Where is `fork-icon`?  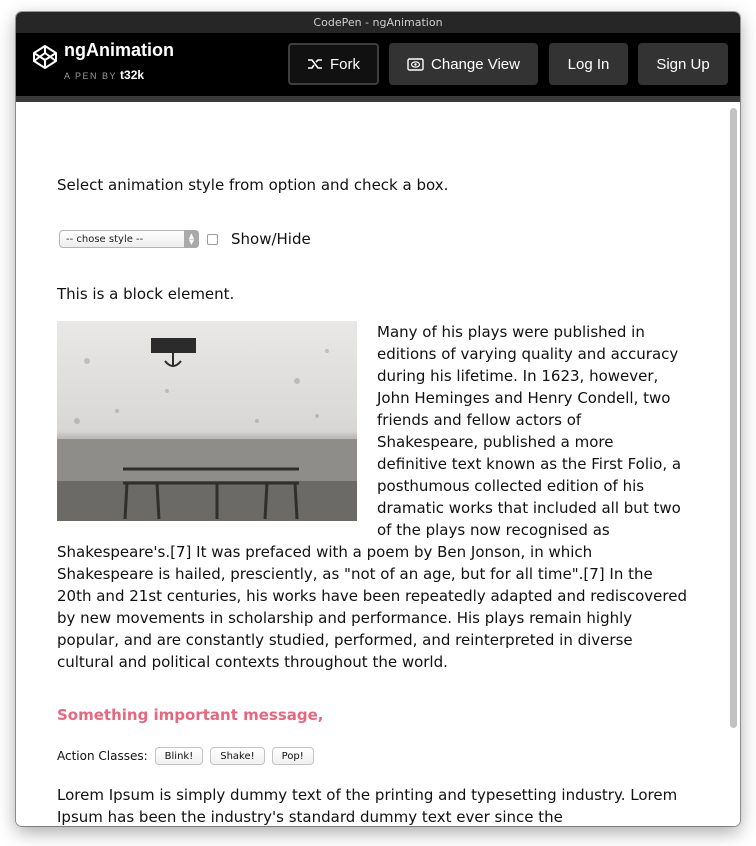 fork-icon is located at coordinates (315, 64).